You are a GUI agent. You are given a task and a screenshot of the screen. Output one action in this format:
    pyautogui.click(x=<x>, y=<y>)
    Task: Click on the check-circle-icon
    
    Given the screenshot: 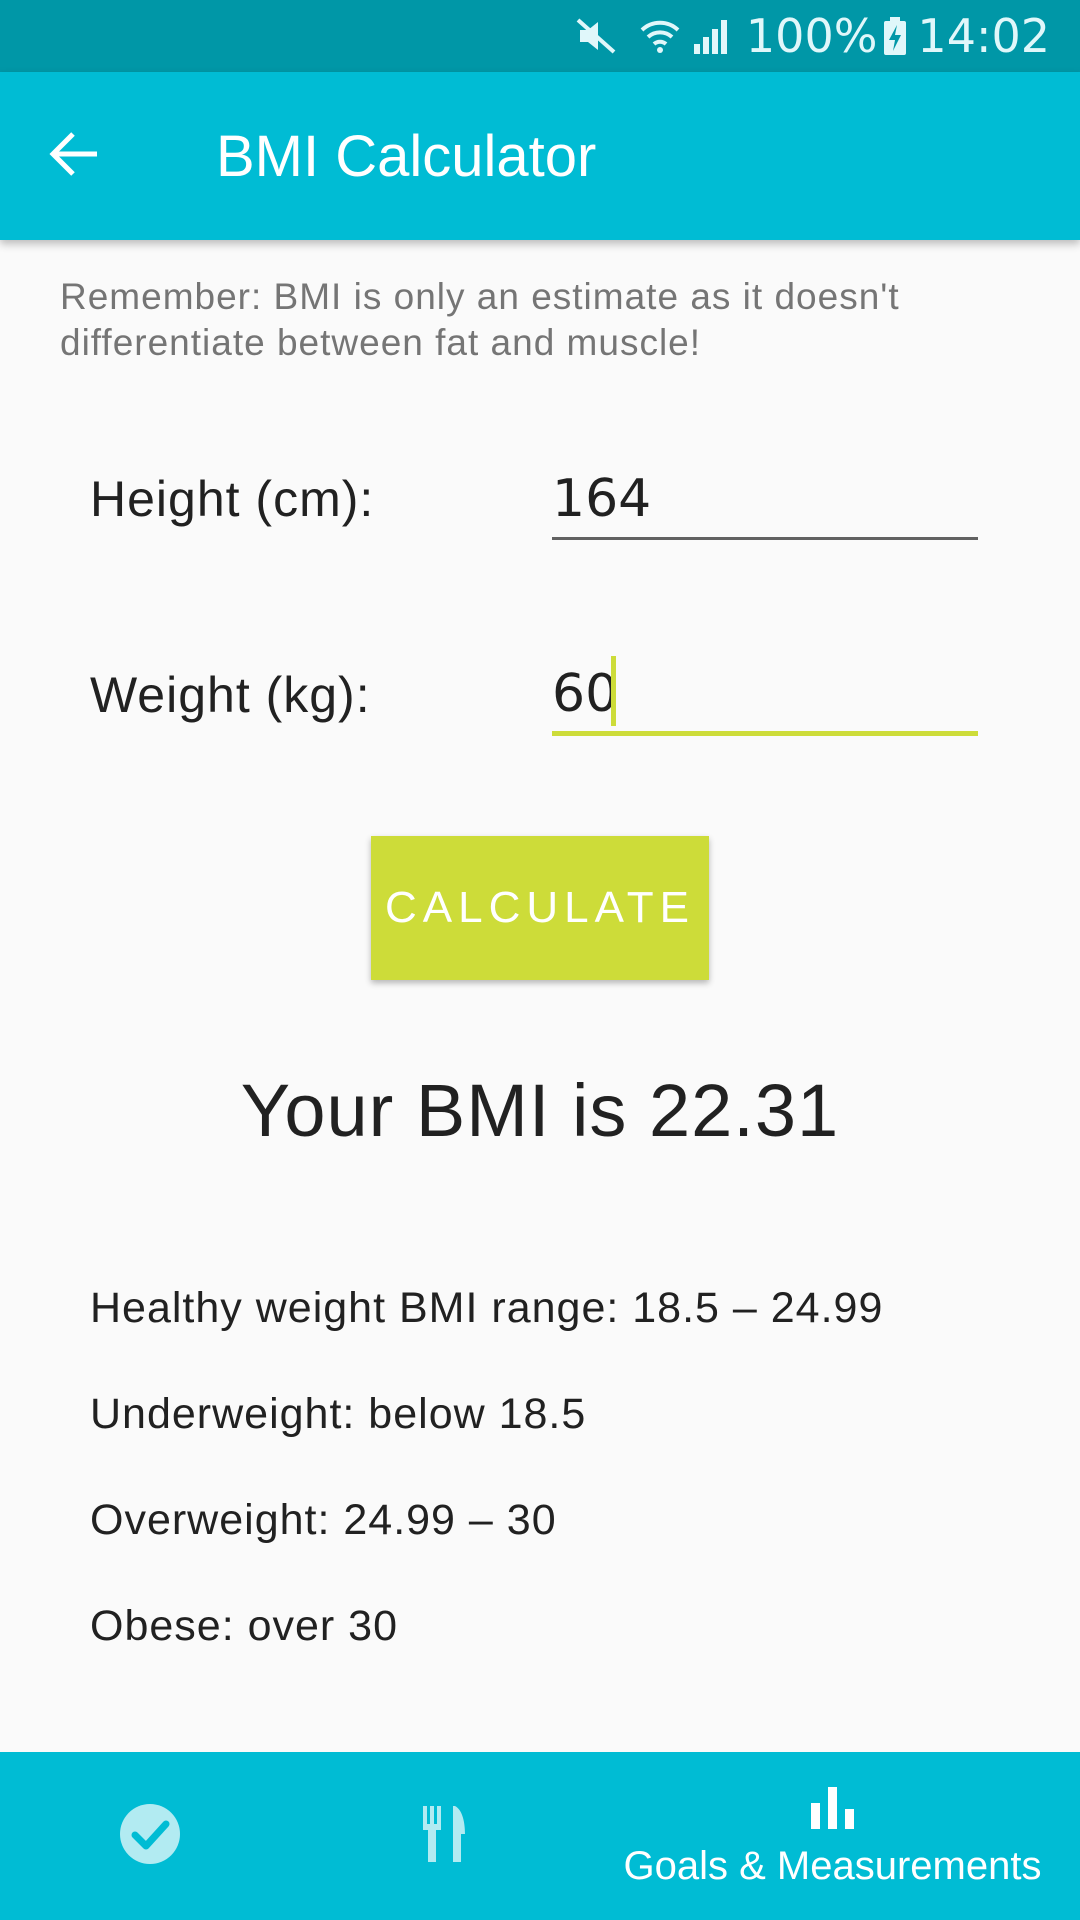 What is the action you would take?
    pyautogui.click(x=150, y=1836)
    